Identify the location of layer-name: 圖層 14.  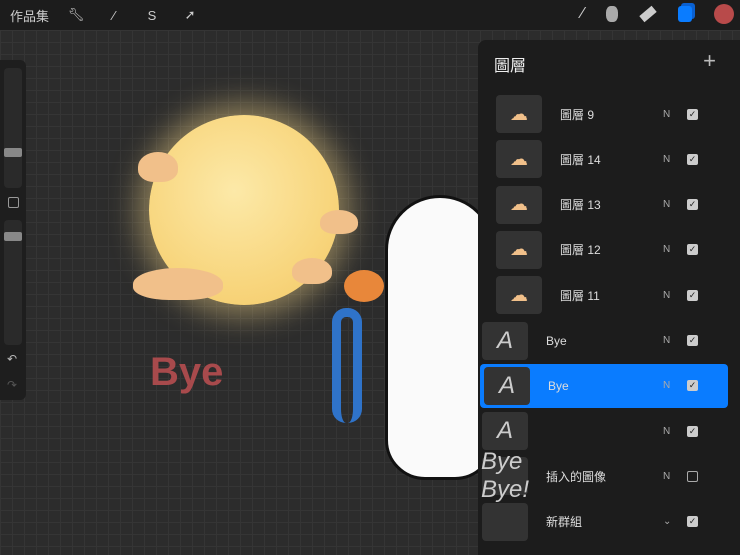
(580, 159).